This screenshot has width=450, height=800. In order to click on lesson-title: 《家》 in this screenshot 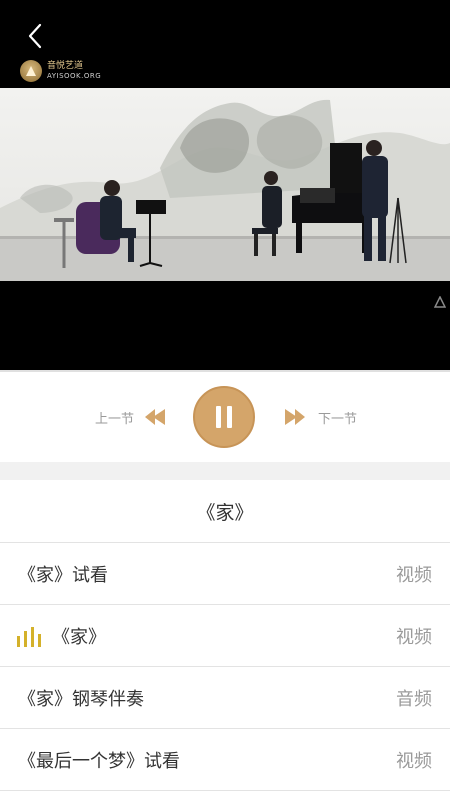, I will do `click(225, 511)`.